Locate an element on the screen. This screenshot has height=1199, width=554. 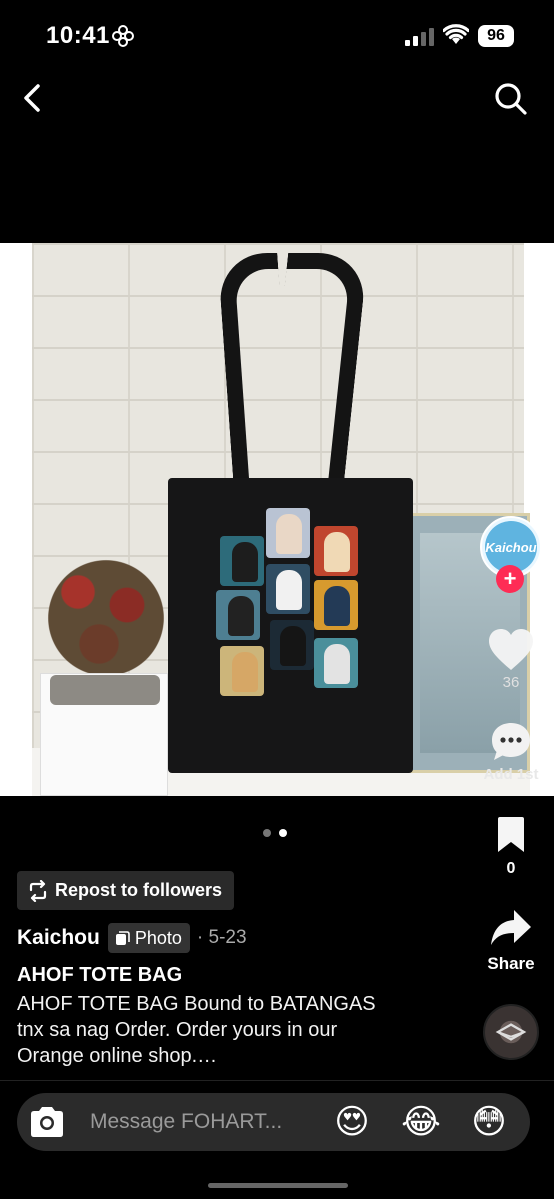
photo-tag: Photo is located at coordinates (148, 938).